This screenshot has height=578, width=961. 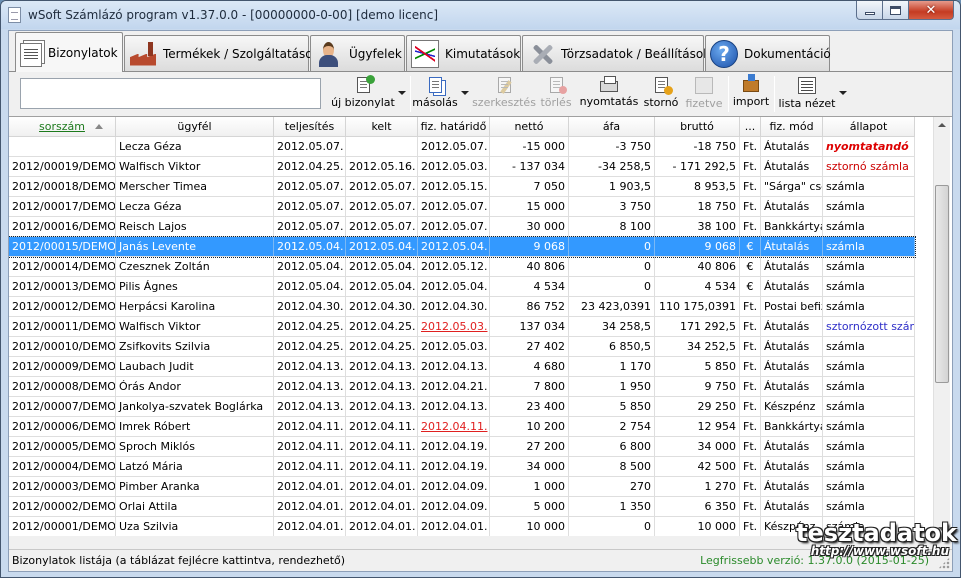 I want to click on factory-icon, so click(x=143, y=54).